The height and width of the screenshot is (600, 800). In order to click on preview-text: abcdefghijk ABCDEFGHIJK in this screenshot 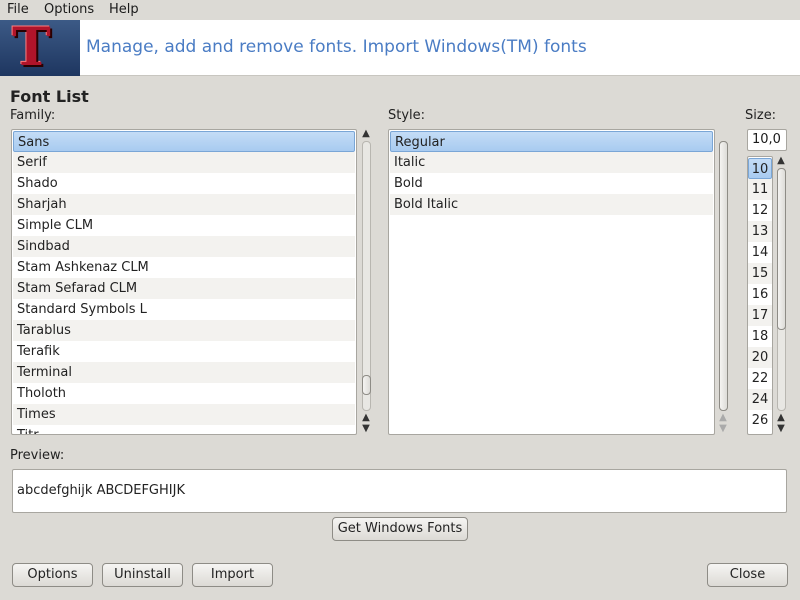, I will do `click(101, 490)`.